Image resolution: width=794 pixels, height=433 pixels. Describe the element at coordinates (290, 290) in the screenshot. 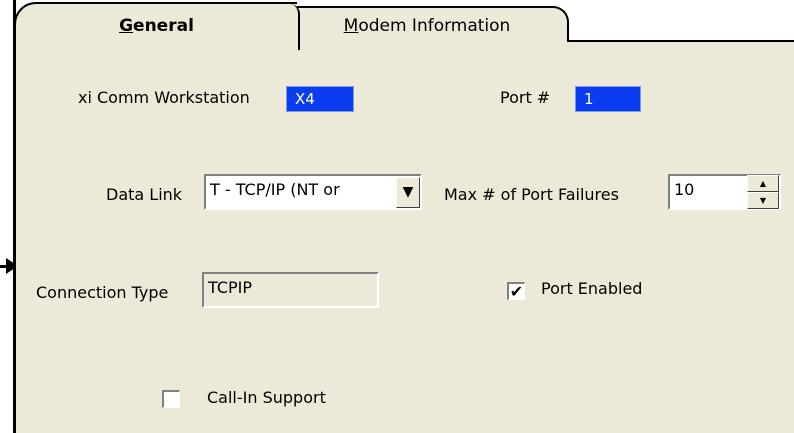

I see `connection-type-field: TCPIP` at that location.